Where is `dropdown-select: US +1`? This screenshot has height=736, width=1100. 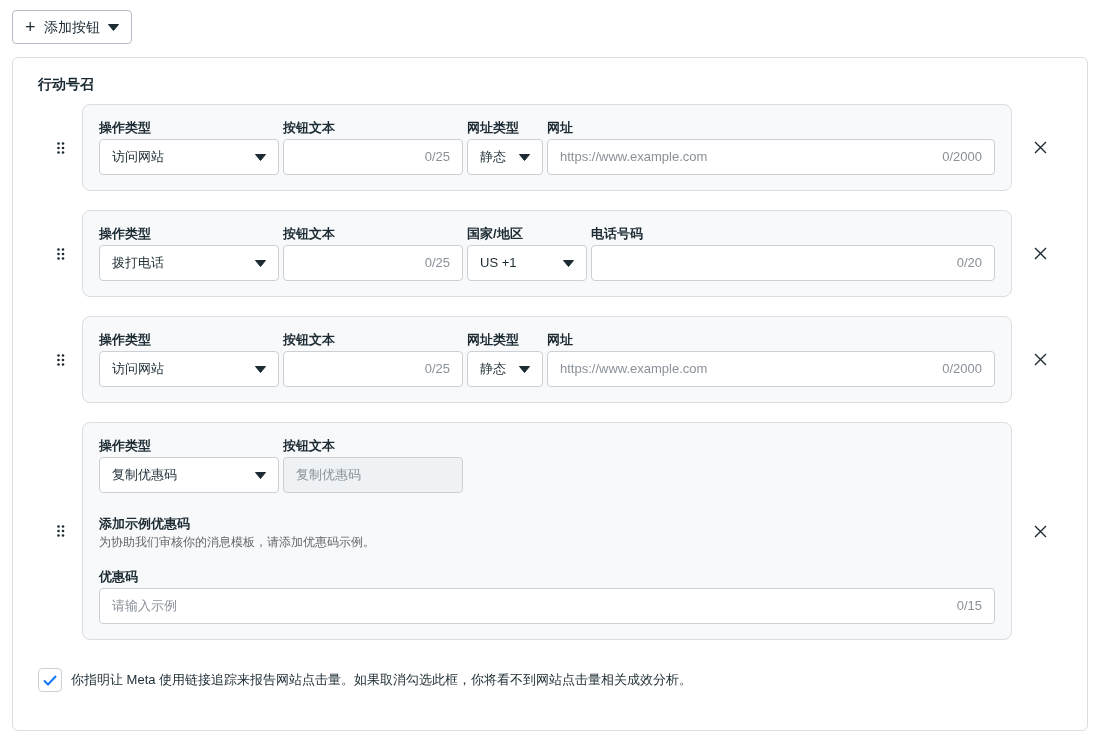 dropdown-select: US +1 is located at coordinates (527, 263).